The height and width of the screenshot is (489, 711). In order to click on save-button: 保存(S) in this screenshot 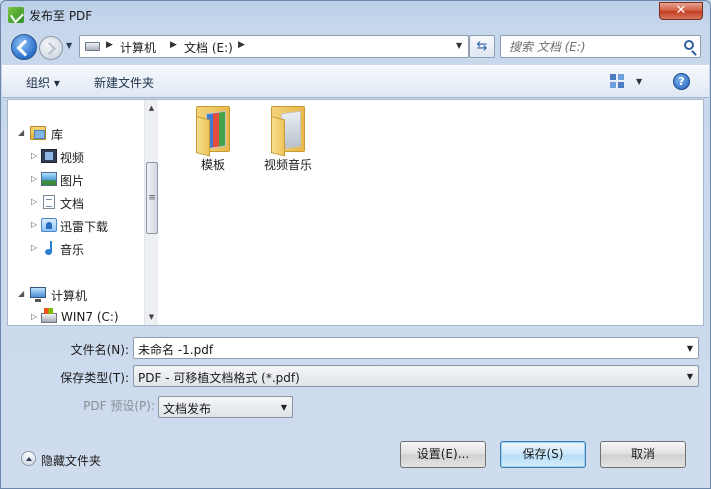, I will do `click(543, 454)`.